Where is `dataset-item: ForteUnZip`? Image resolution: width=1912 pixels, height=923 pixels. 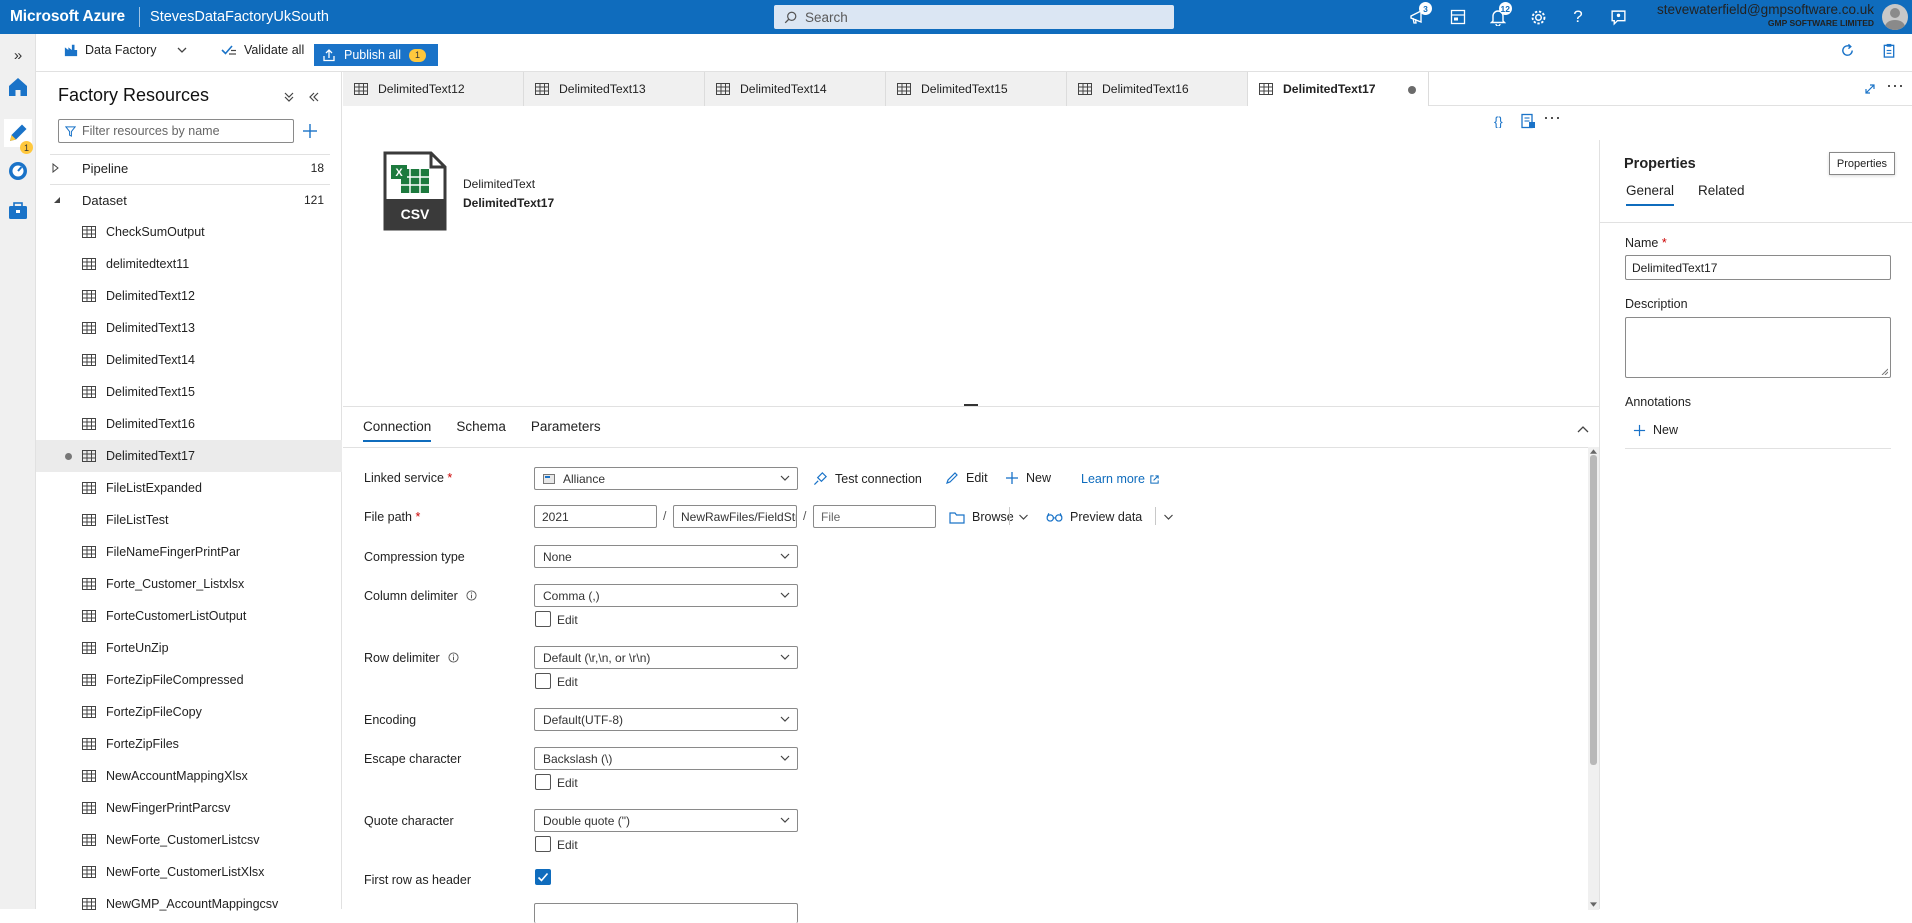 dataset-item: ForteUnZip is located at coordinates (189, 648).